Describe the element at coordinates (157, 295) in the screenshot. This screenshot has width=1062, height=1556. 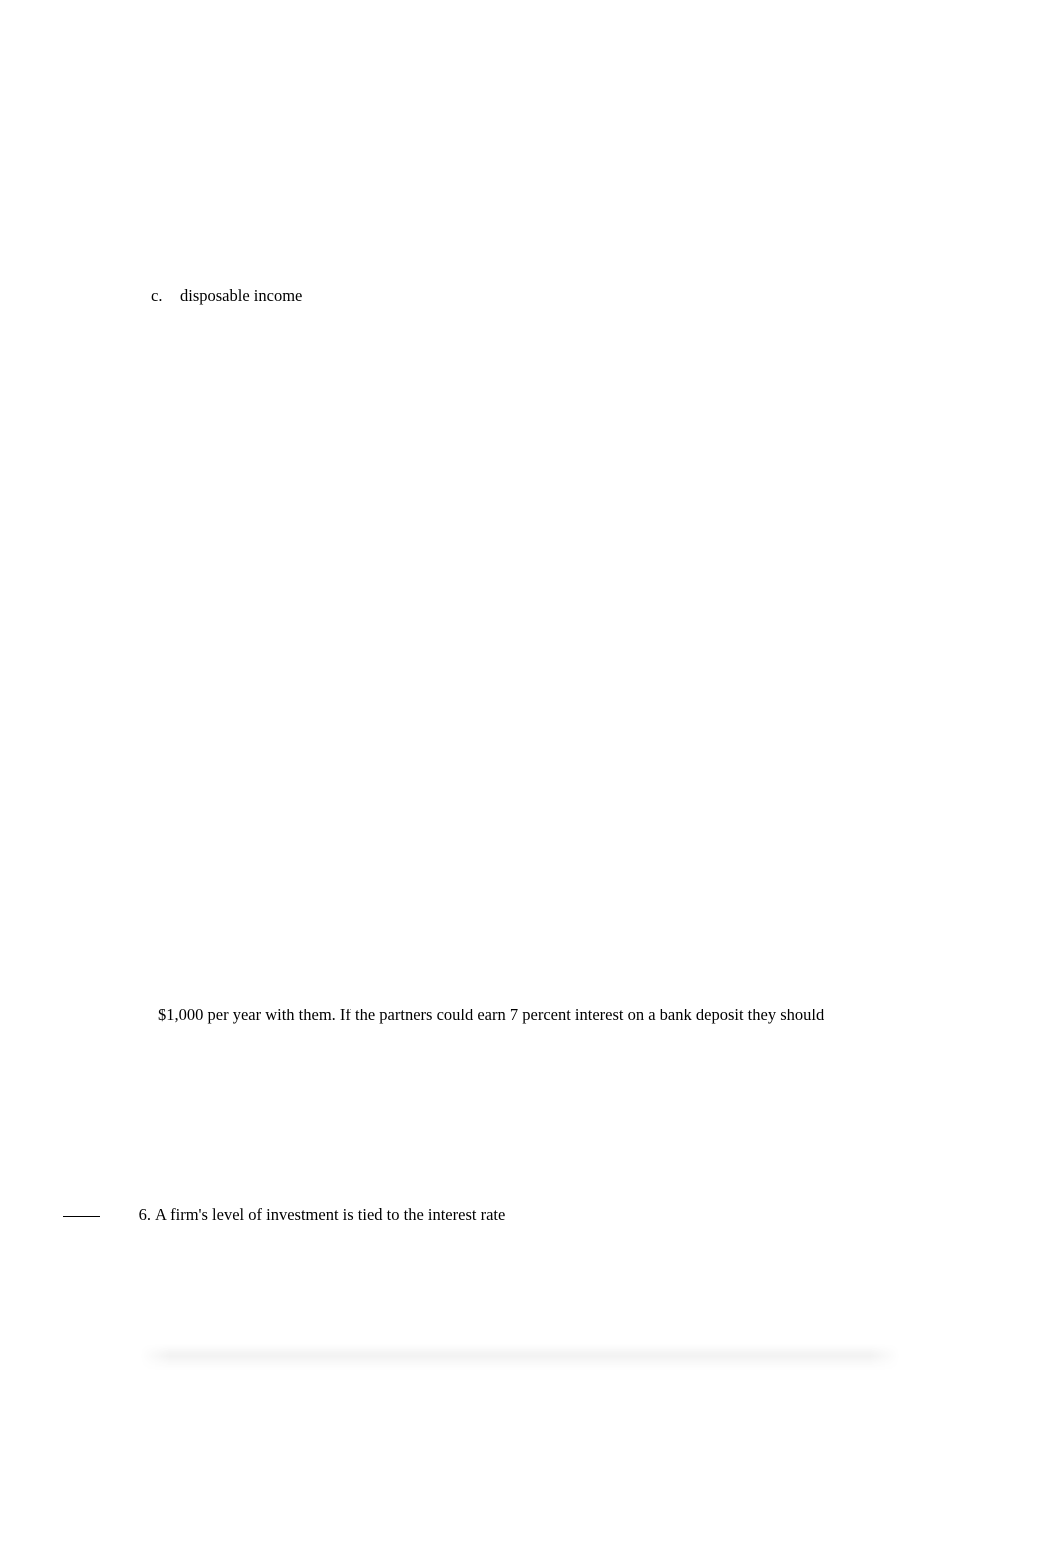
I see `choice-letter: c.` at that location.